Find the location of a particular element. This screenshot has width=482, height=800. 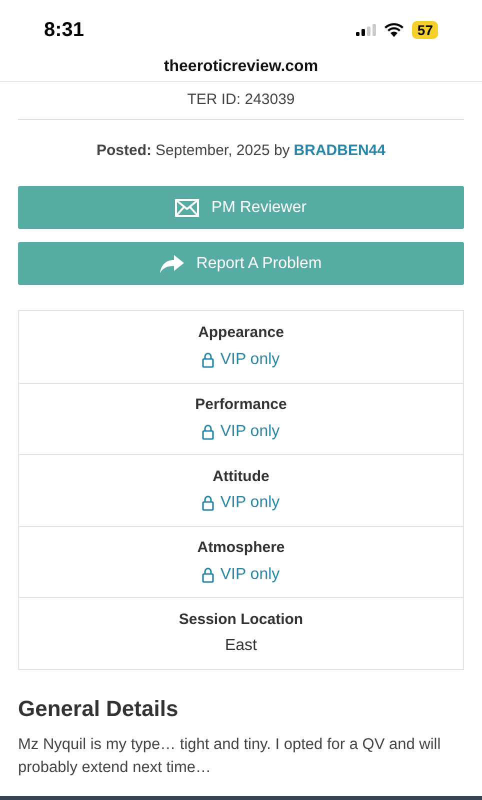

ter-id: TER ID: 243039 is located at coordinates (241, 100).